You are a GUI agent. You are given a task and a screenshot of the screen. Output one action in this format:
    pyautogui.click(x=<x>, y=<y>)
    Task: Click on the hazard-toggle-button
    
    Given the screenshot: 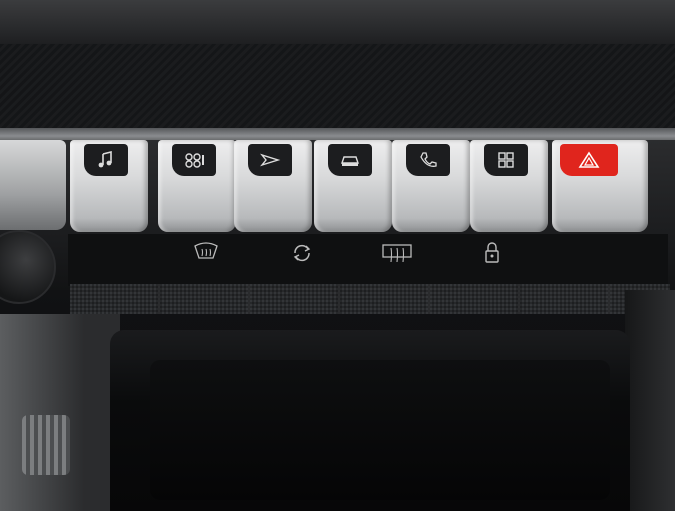 What is the action you would take?
    pyautogui.click(x=600, y=186)
    